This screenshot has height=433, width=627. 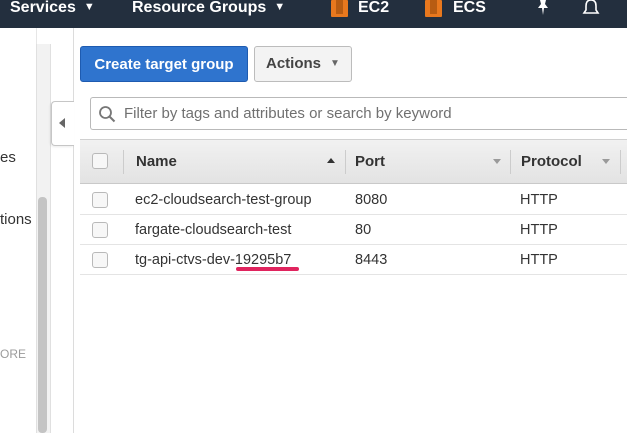 What do you see at coordinates (543, 7) in the screenshot?
I see `pin-icon` at bounding box center [543, 7].